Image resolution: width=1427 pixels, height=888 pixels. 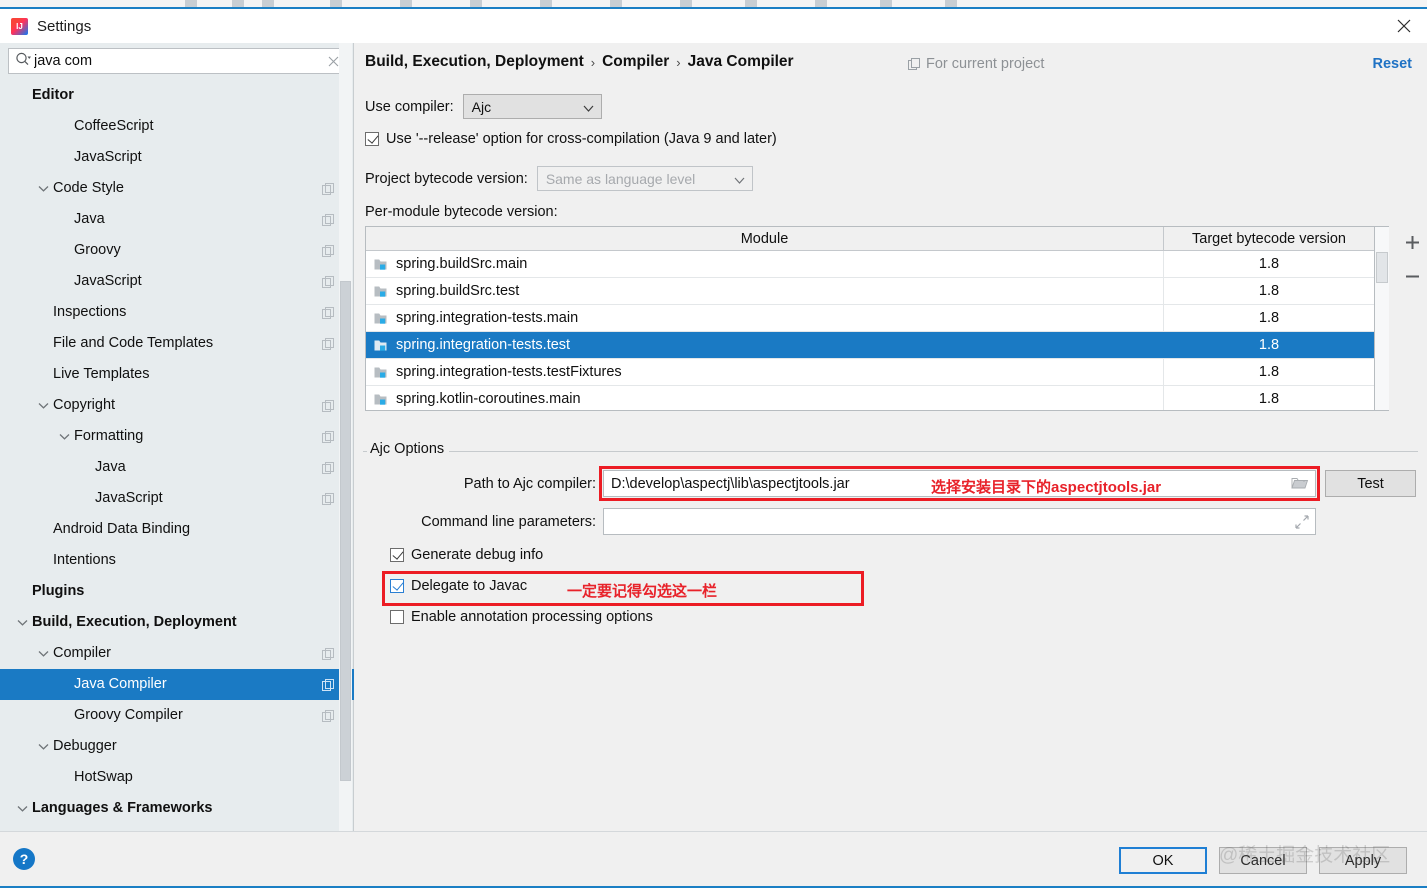 I want to click on sidebar-item-groovy-compiler: Groovy Compiler, so click(x=177, y=715).